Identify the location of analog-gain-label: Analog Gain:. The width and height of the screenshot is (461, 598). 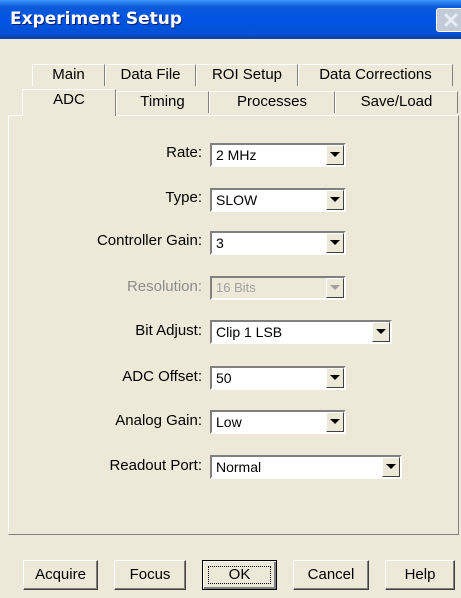
(158, 420).